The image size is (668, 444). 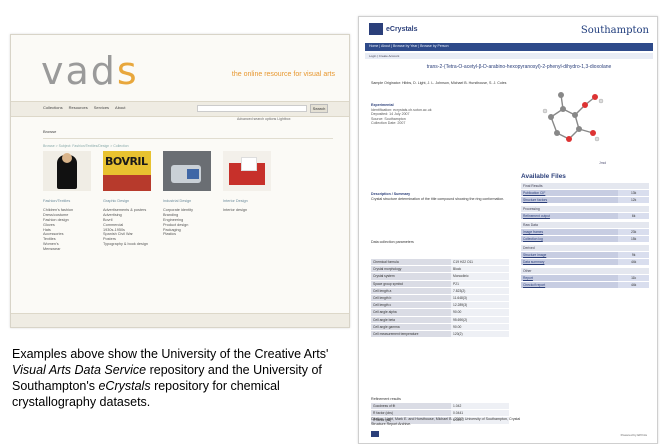 What do you see at coordinates (633, 216) in the screenshot?
I see `file-size: 6k` at bounding box center [633, 216].